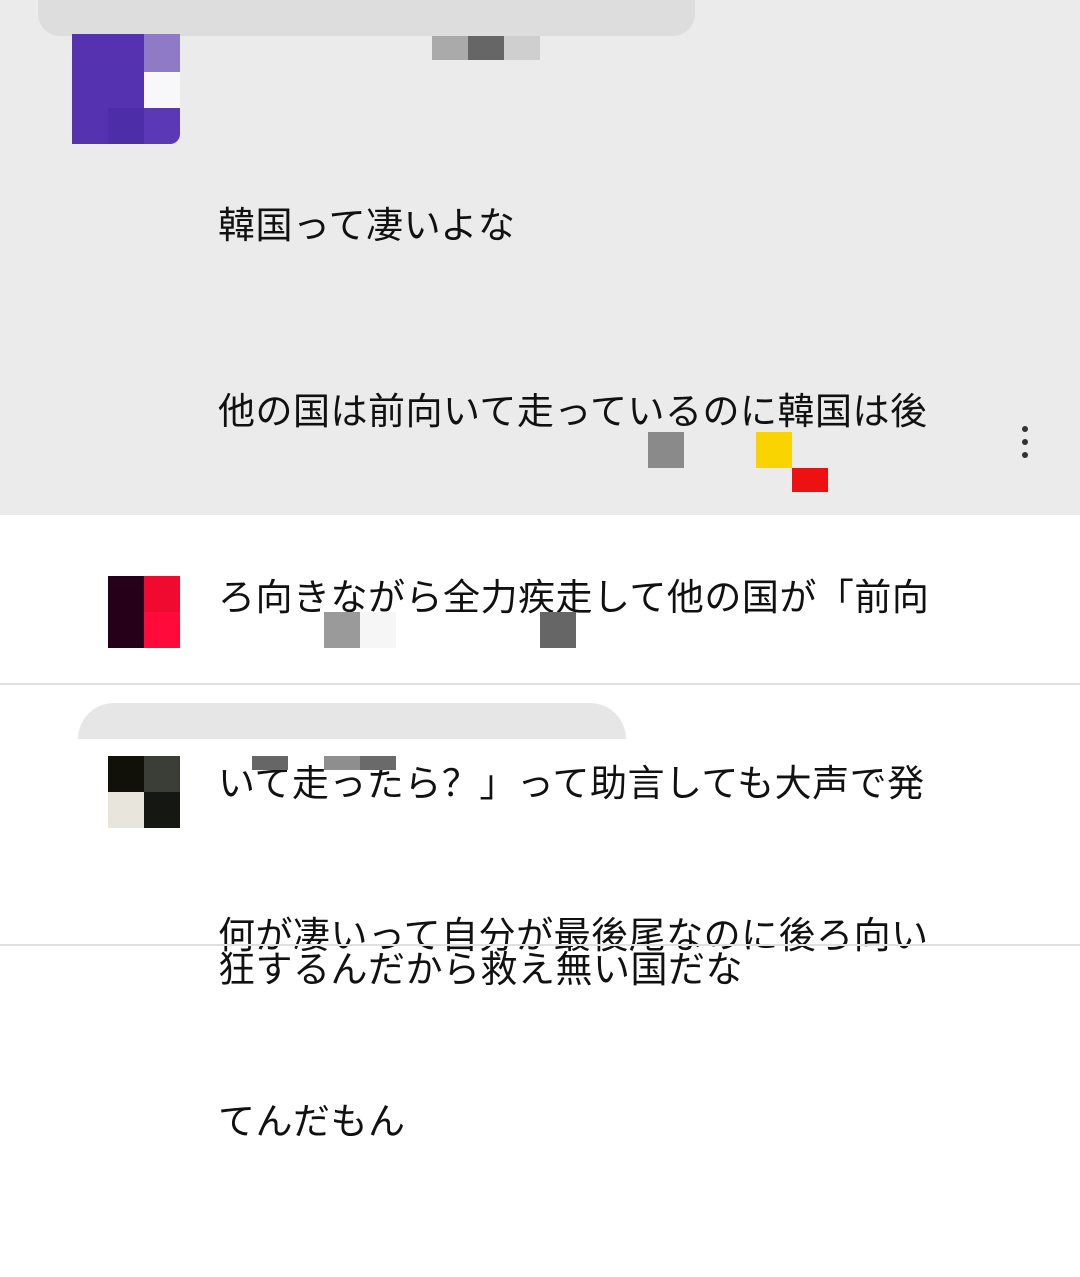 The image size is (1080, 1277). What do you see at coordinates (540, 945) in the screenshot?
I see `divider` at bounding box center [540, 945].